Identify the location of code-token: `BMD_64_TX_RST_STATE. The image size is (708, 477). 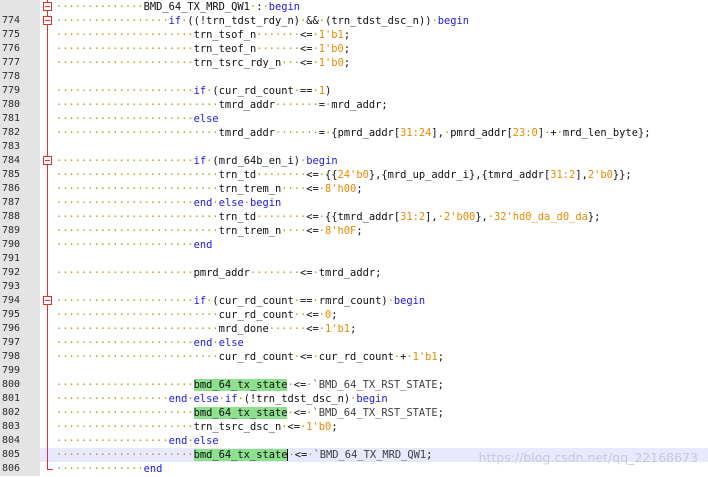
(375, 413).